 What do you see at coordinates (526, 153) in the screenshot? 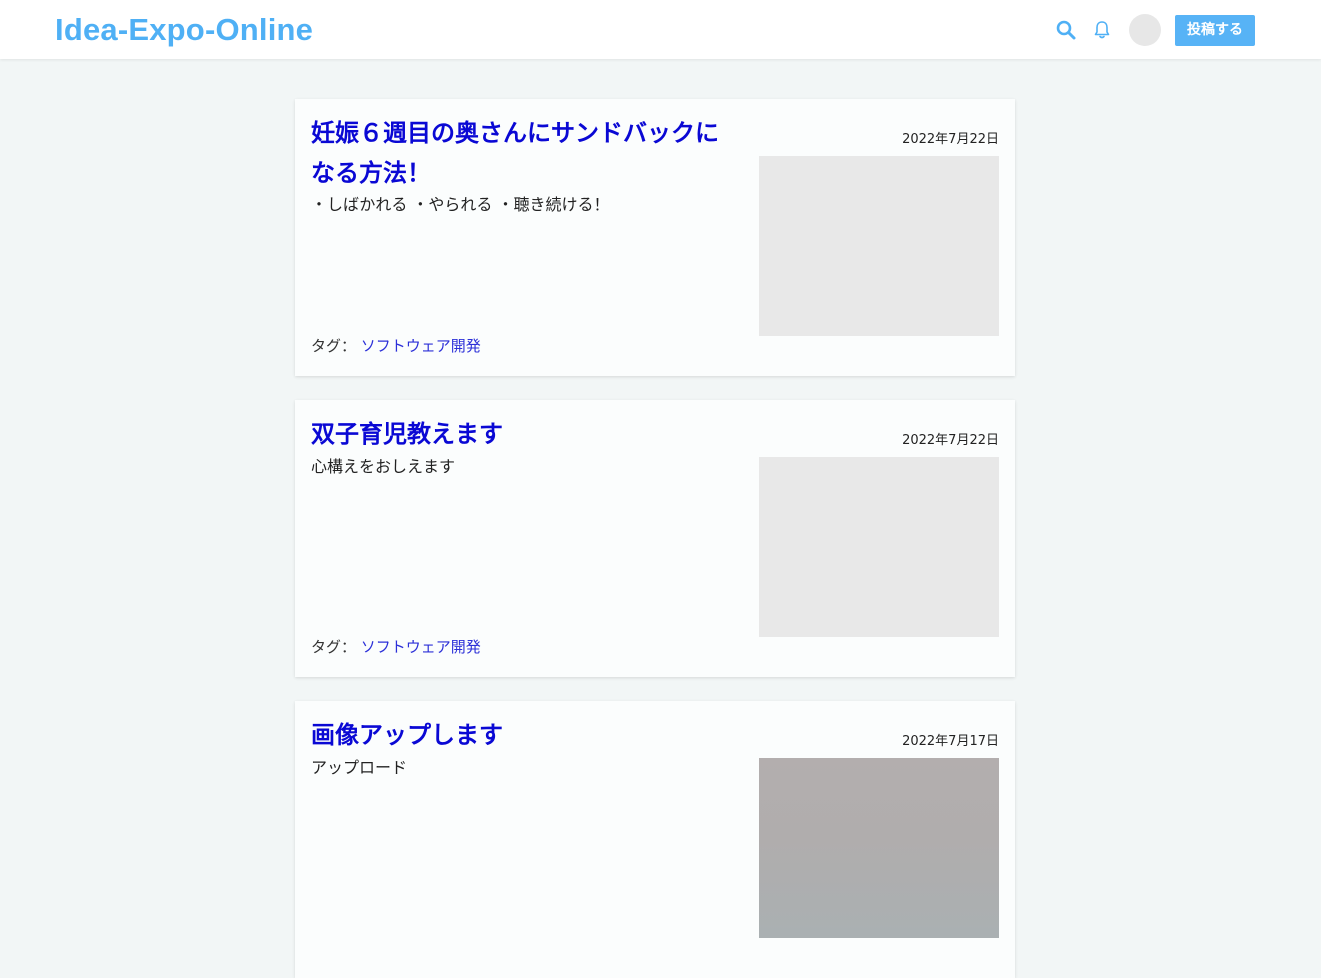
I see `post-title: 妊娠６週目の奥さんにサンドバックになる方法！` at bounding box center [526, 153].